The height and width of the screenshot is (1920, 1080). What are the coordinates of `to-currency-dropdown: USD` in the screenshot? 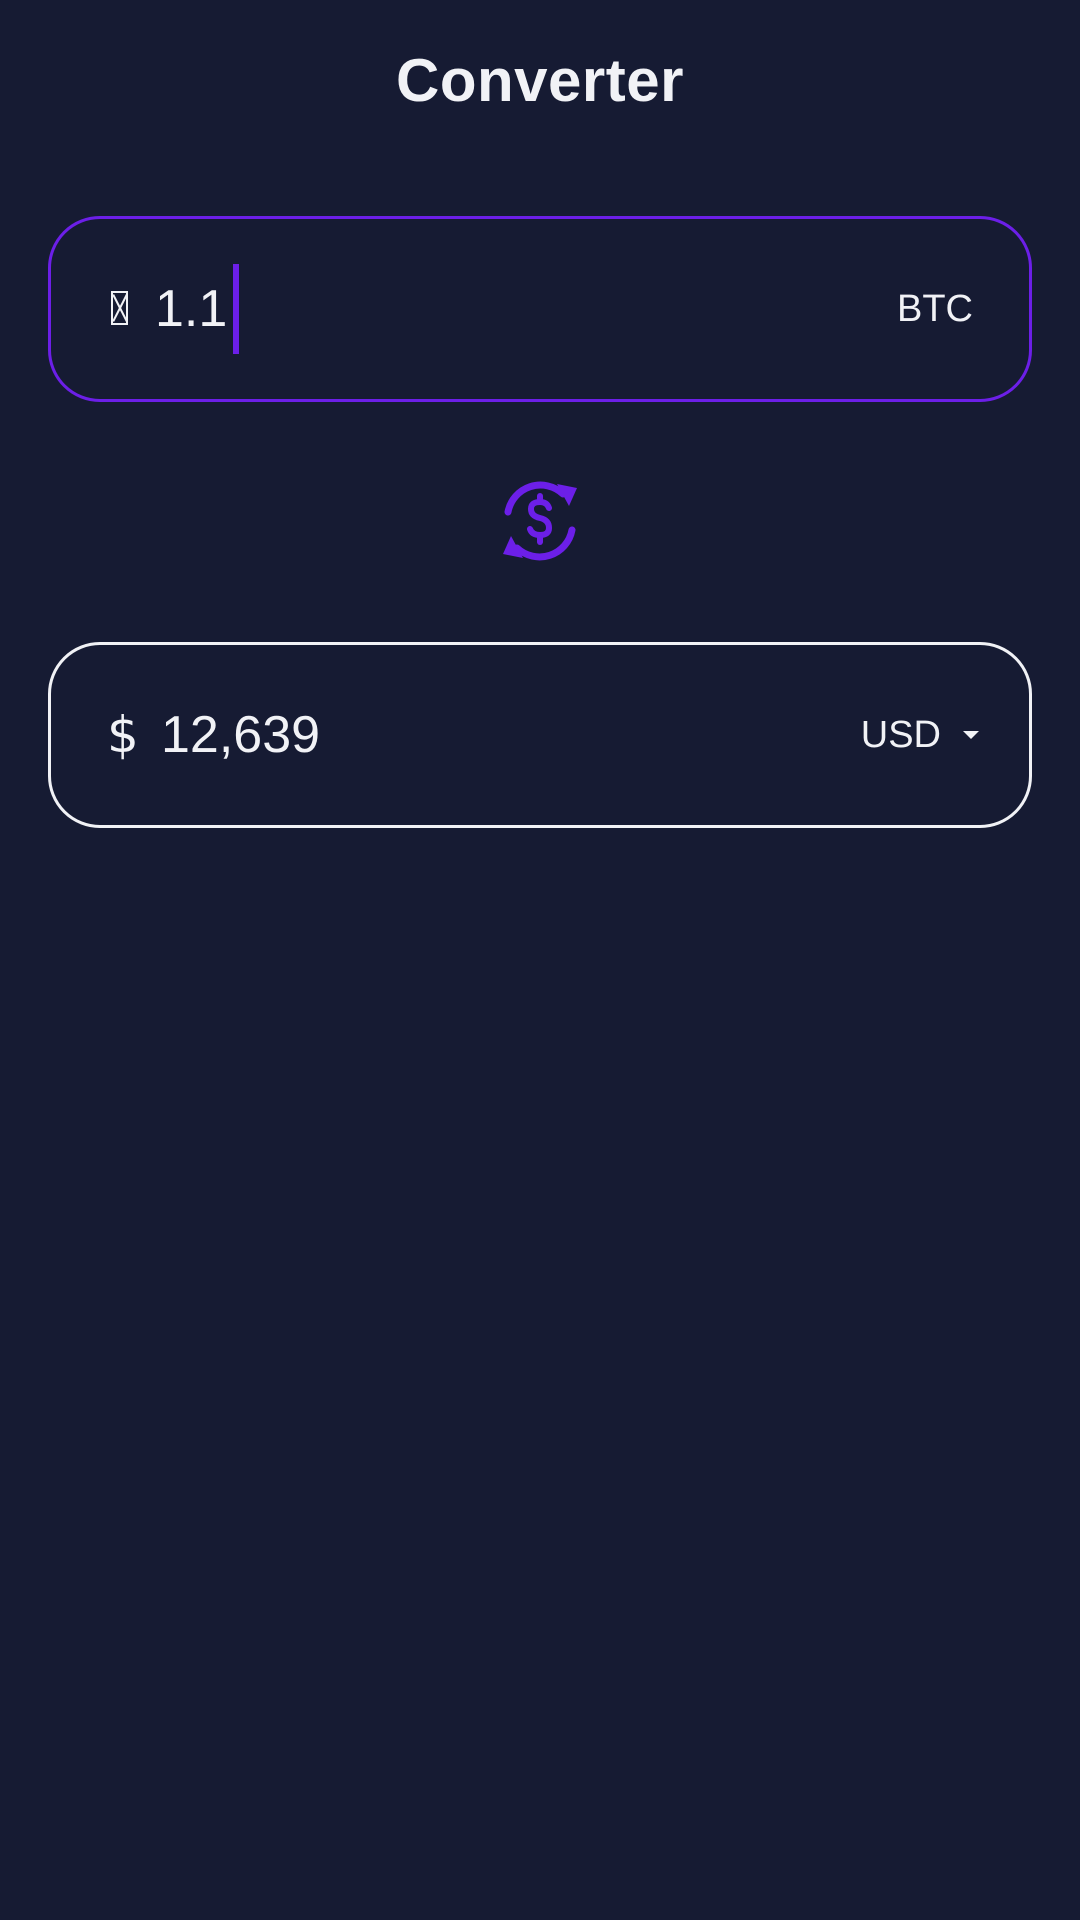 It's located at (920, 735).